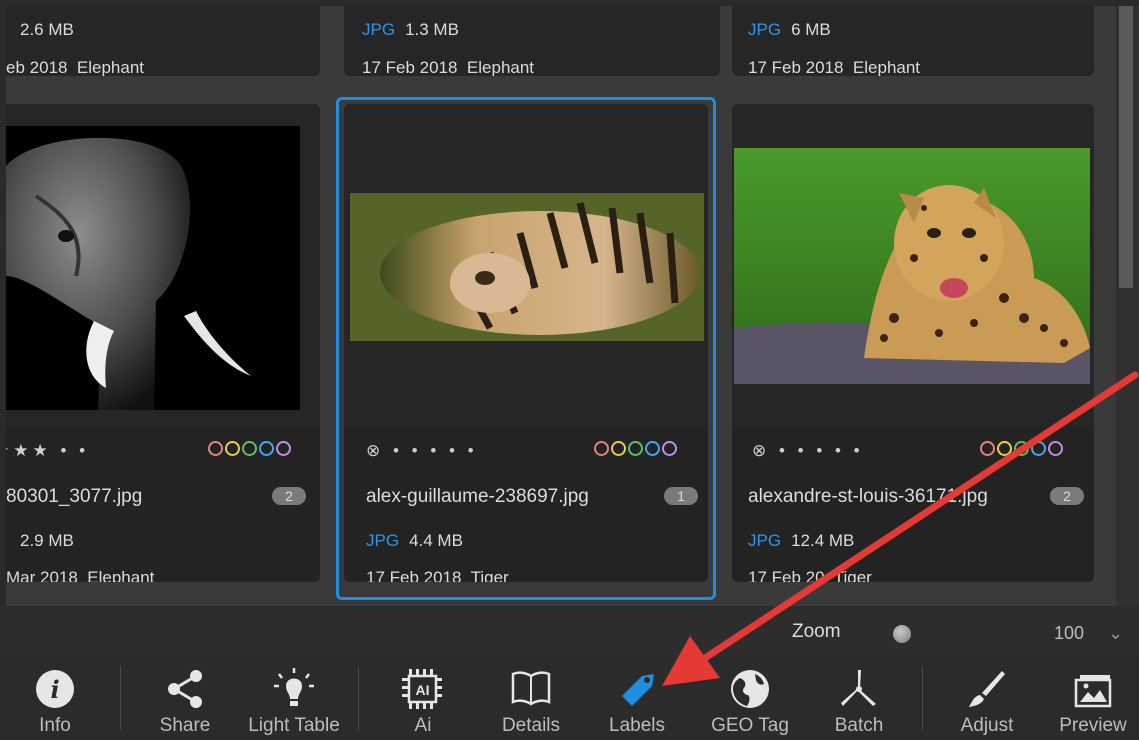  I want to click on svg-text: i, so click(54, 689).